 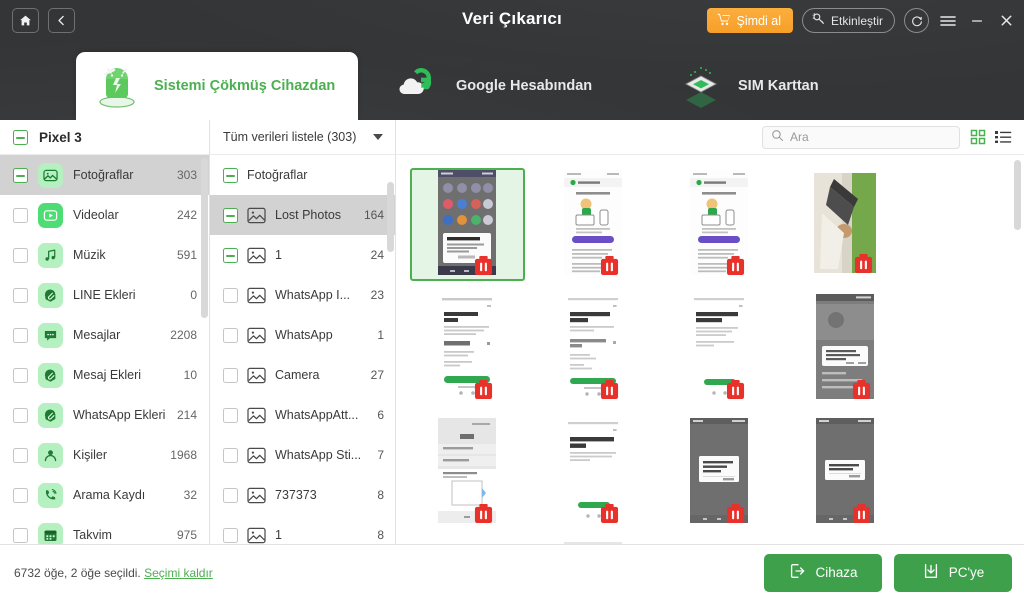 What do you see at coordinates (302, 529) in the screenshot?
I see `album-row: 18` at bounding box center [302, 529].